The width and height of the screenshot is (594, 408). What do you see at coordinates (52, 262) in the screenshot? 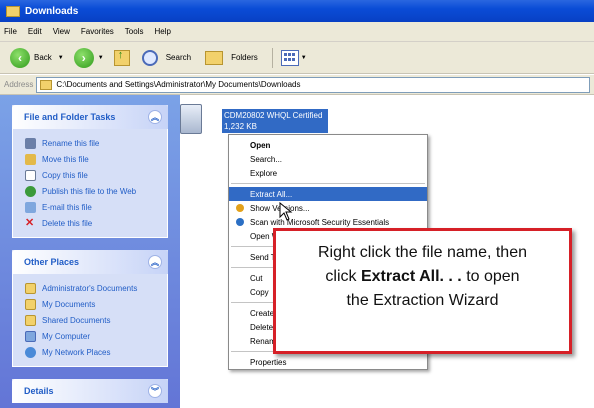
I see `panel-title: Other Places` at bounding box center [52, 262].